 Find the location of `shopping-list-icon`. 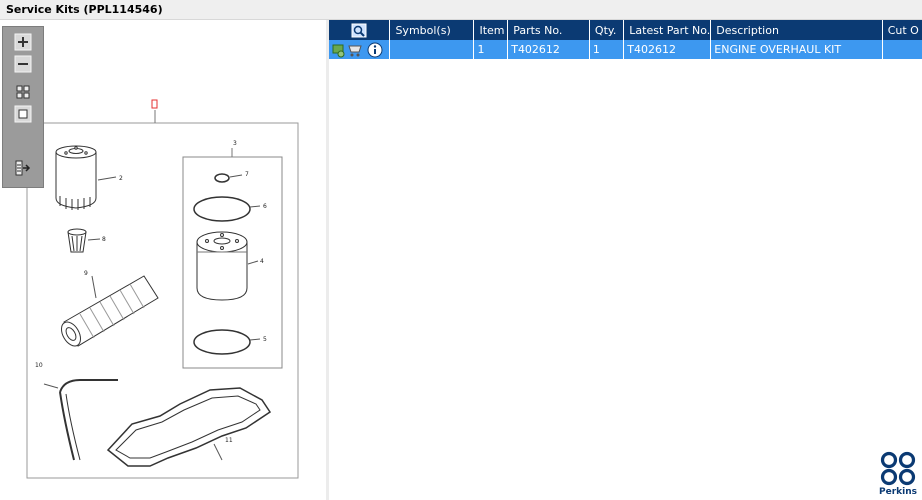

shopping-list-icon is located at coordinates (355, 51).